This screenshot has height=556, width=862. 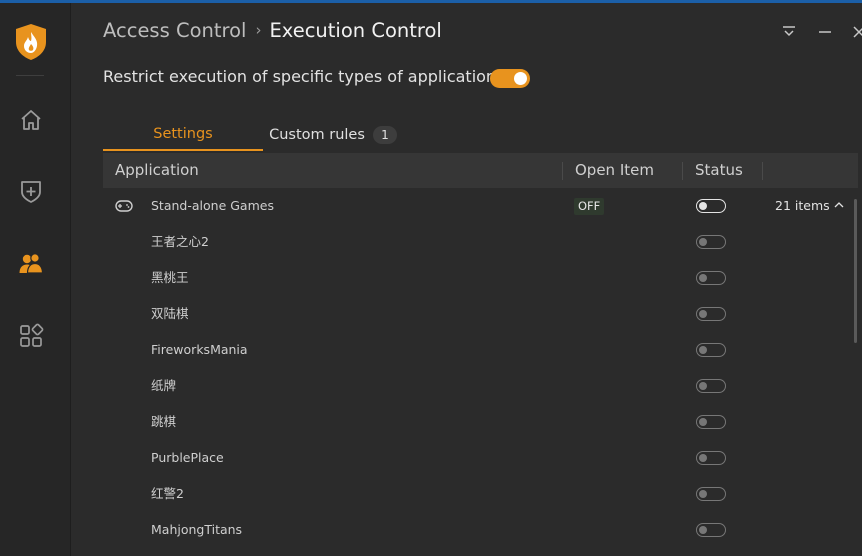 I want to click on group-expand-button: 21 items, so click(x=809, y=206).